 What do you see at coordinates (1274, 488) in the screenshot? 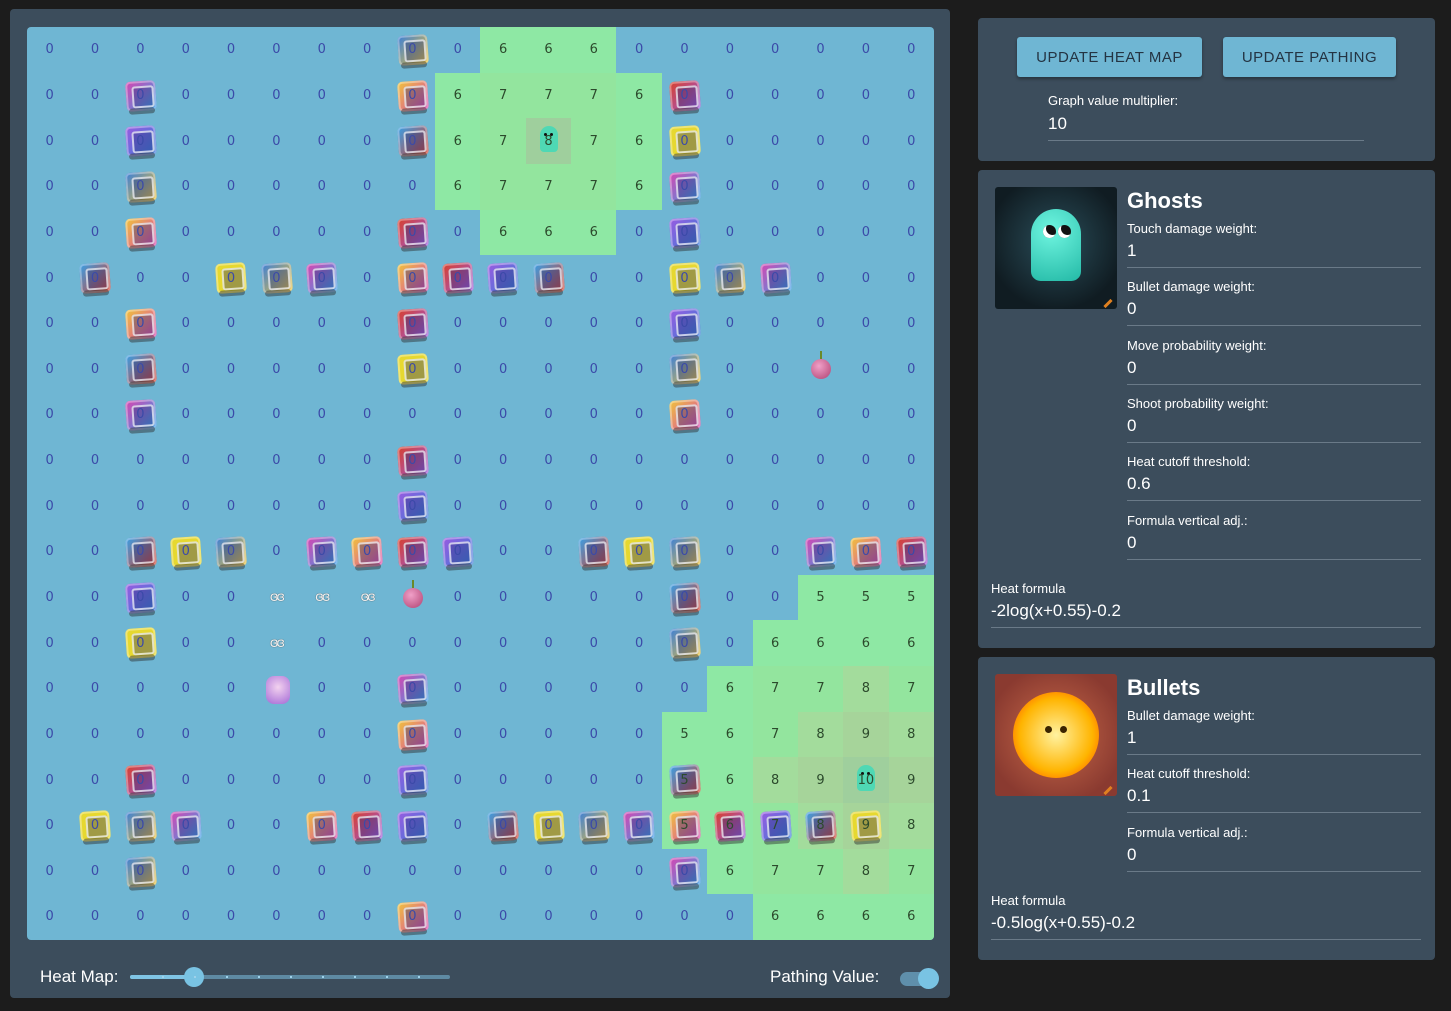
I see `field-input: 0.6` at bounding box center [1274, 488].